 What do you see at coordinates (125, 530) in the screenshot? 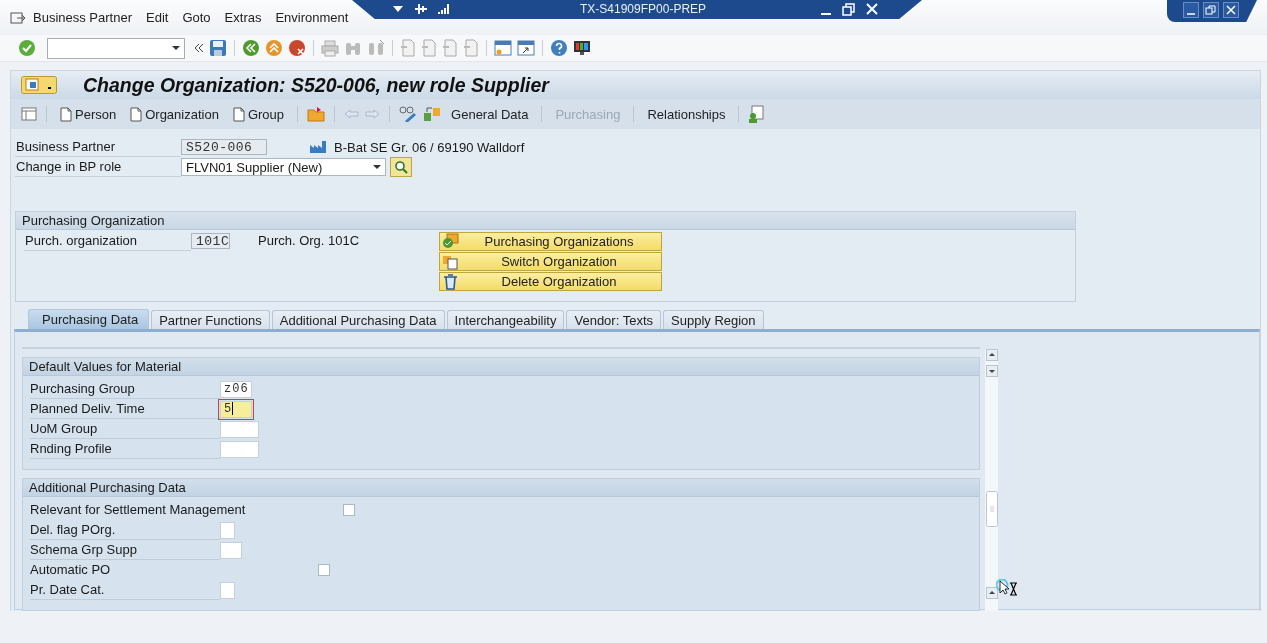
I see `field-label: Del. flag POrg.` at bounding box center [125, 530].